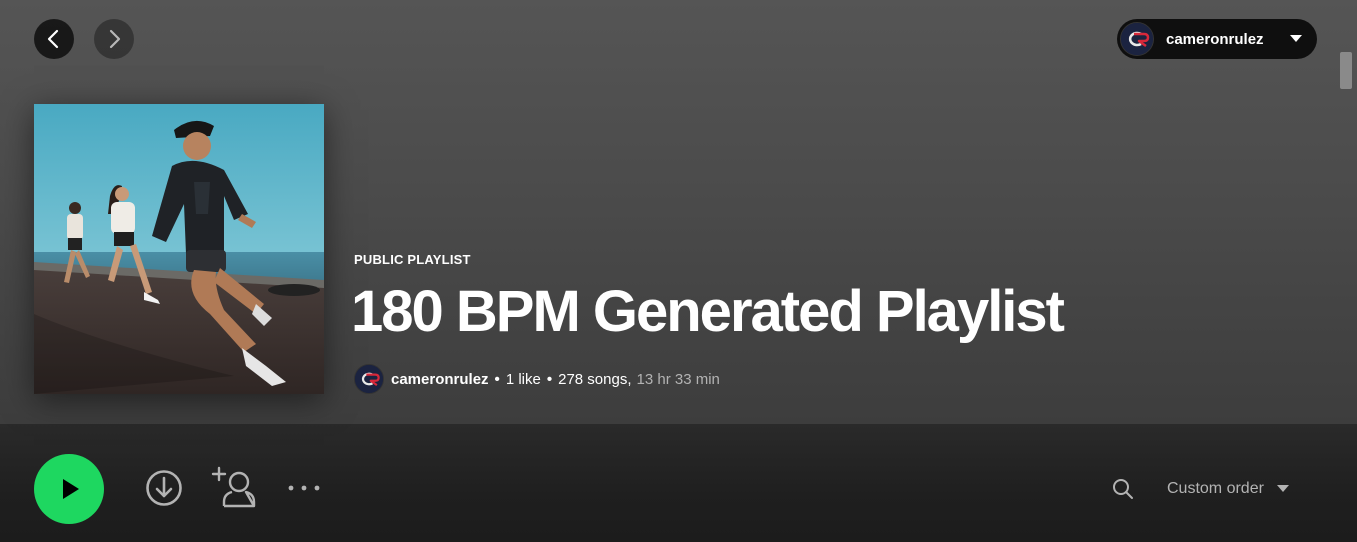 The image size is (1357, 542). I want to click on back-button, so click(54, 39).